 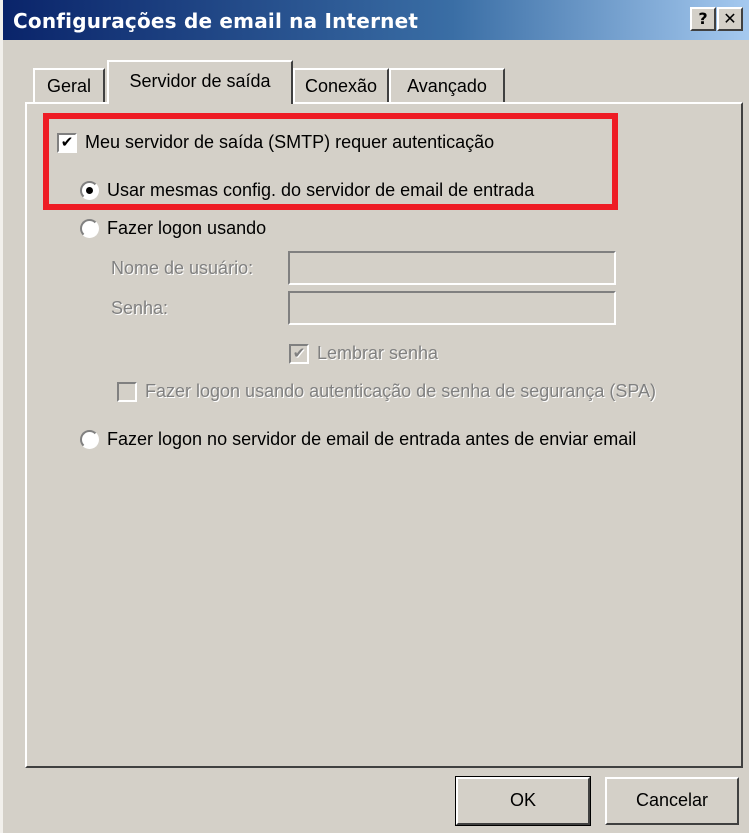 I want to click on logon-using-option: Fazer logon usando, so click(x=173, y=228).